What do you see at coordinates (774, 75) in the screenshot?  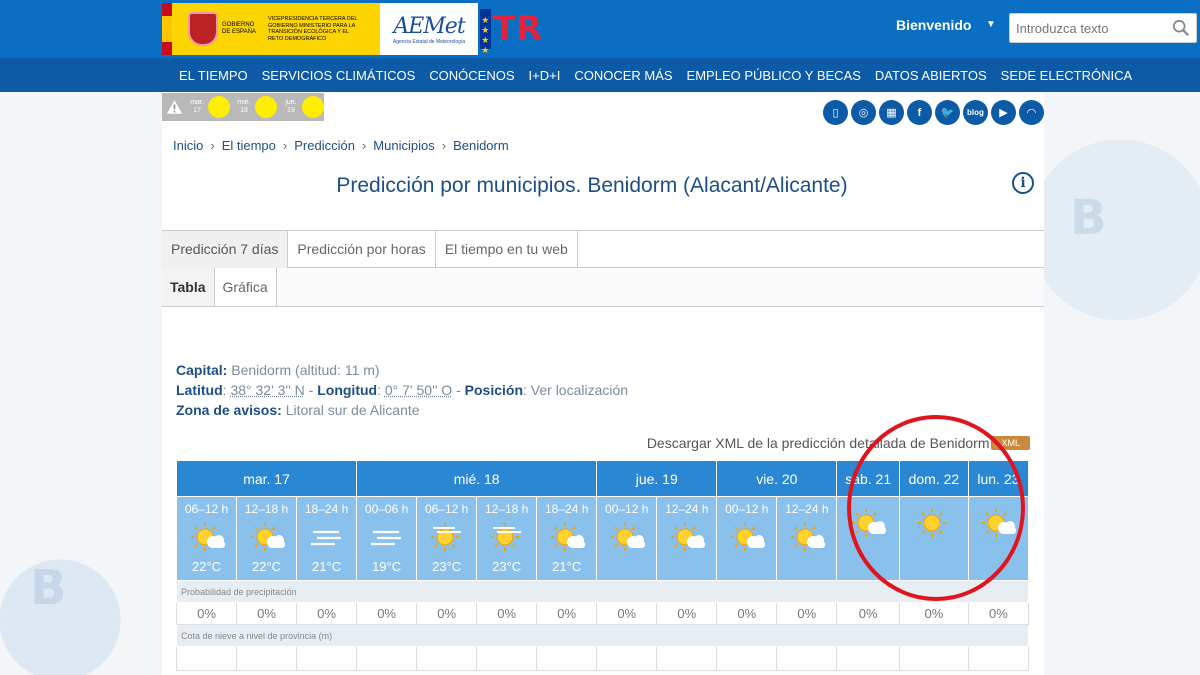 I see `nav-empleo-publico: EMPLEO PÚBLICO Y BECAS` at bounding box center [774, 75].